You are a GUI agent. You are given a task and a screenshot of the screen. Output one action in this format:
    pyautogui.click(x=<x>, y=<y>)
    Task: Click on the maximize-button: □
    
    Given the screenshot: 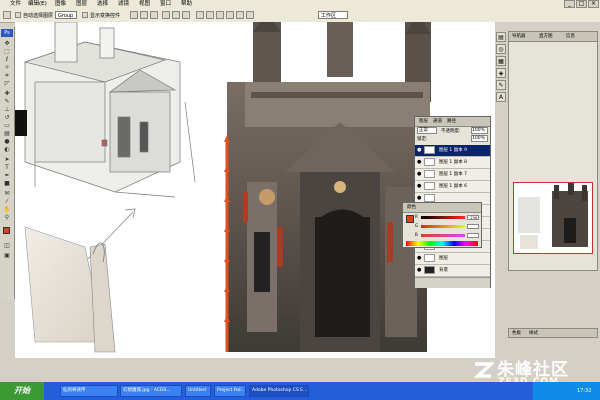 What is the action you would take?
    pyautogui.click(x=581, y=4)
    